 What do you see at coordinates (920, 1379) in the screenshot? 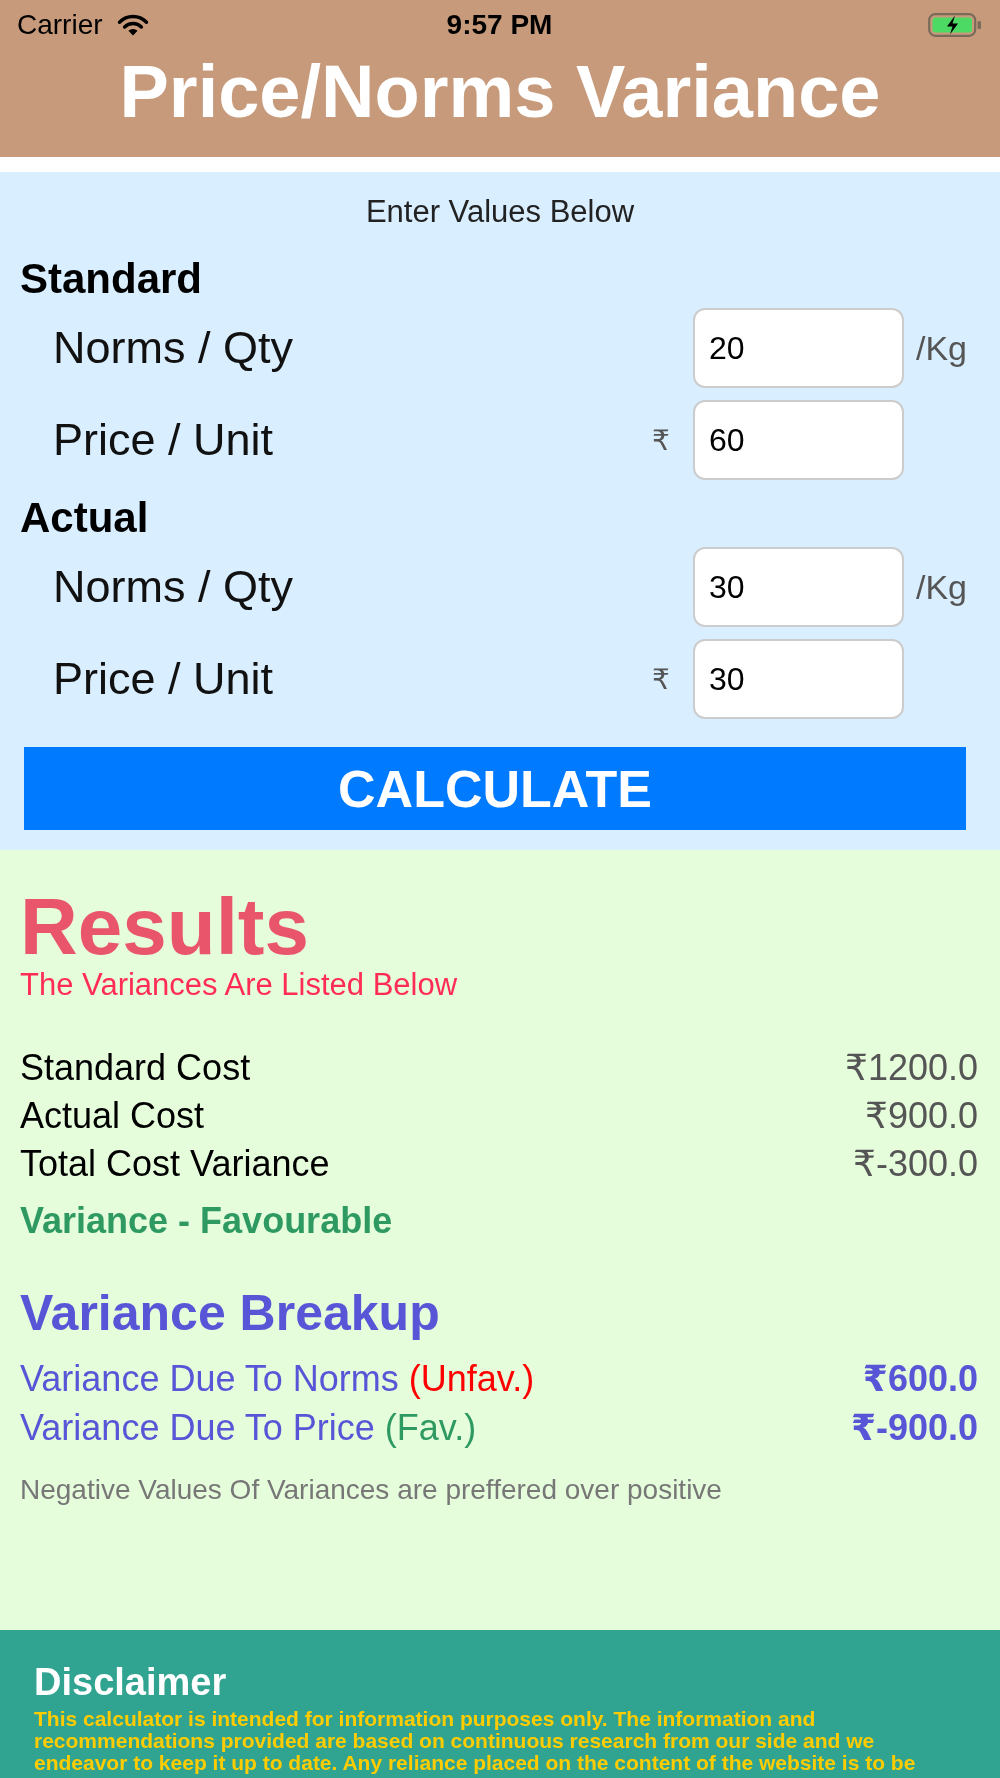
I see `variance-value: ₹600.0` at bounding box center [920, 1379].